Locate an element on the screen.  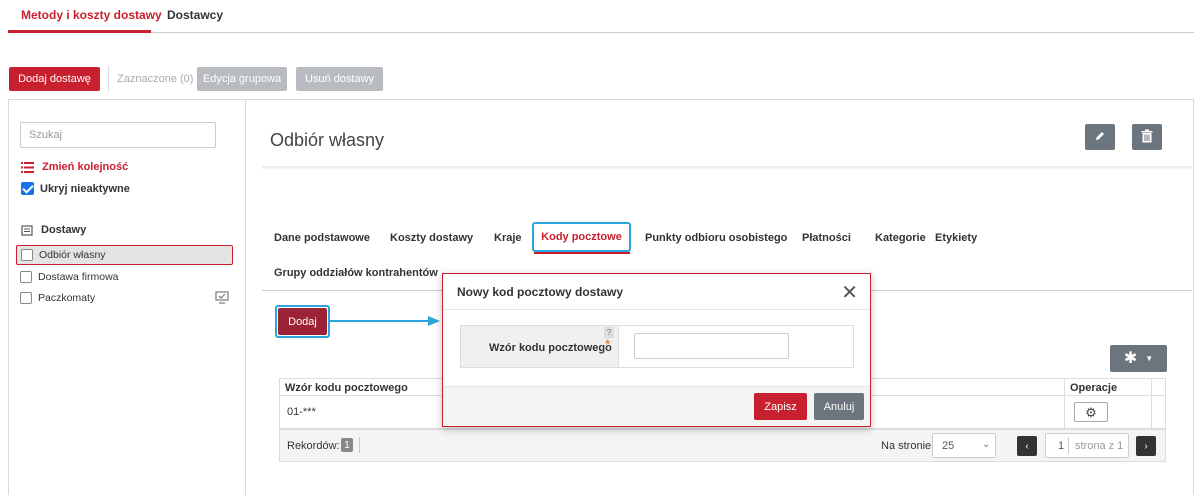
tools-dropdown-button: ✱ ▼ is located at coordinates (1138, 358).